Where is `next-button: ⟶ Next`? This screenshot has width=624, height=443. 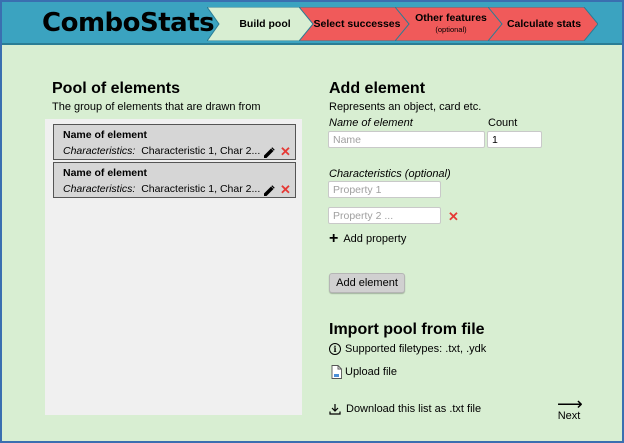 next-button: ⟶ Next is located at coordinates (570, 408).